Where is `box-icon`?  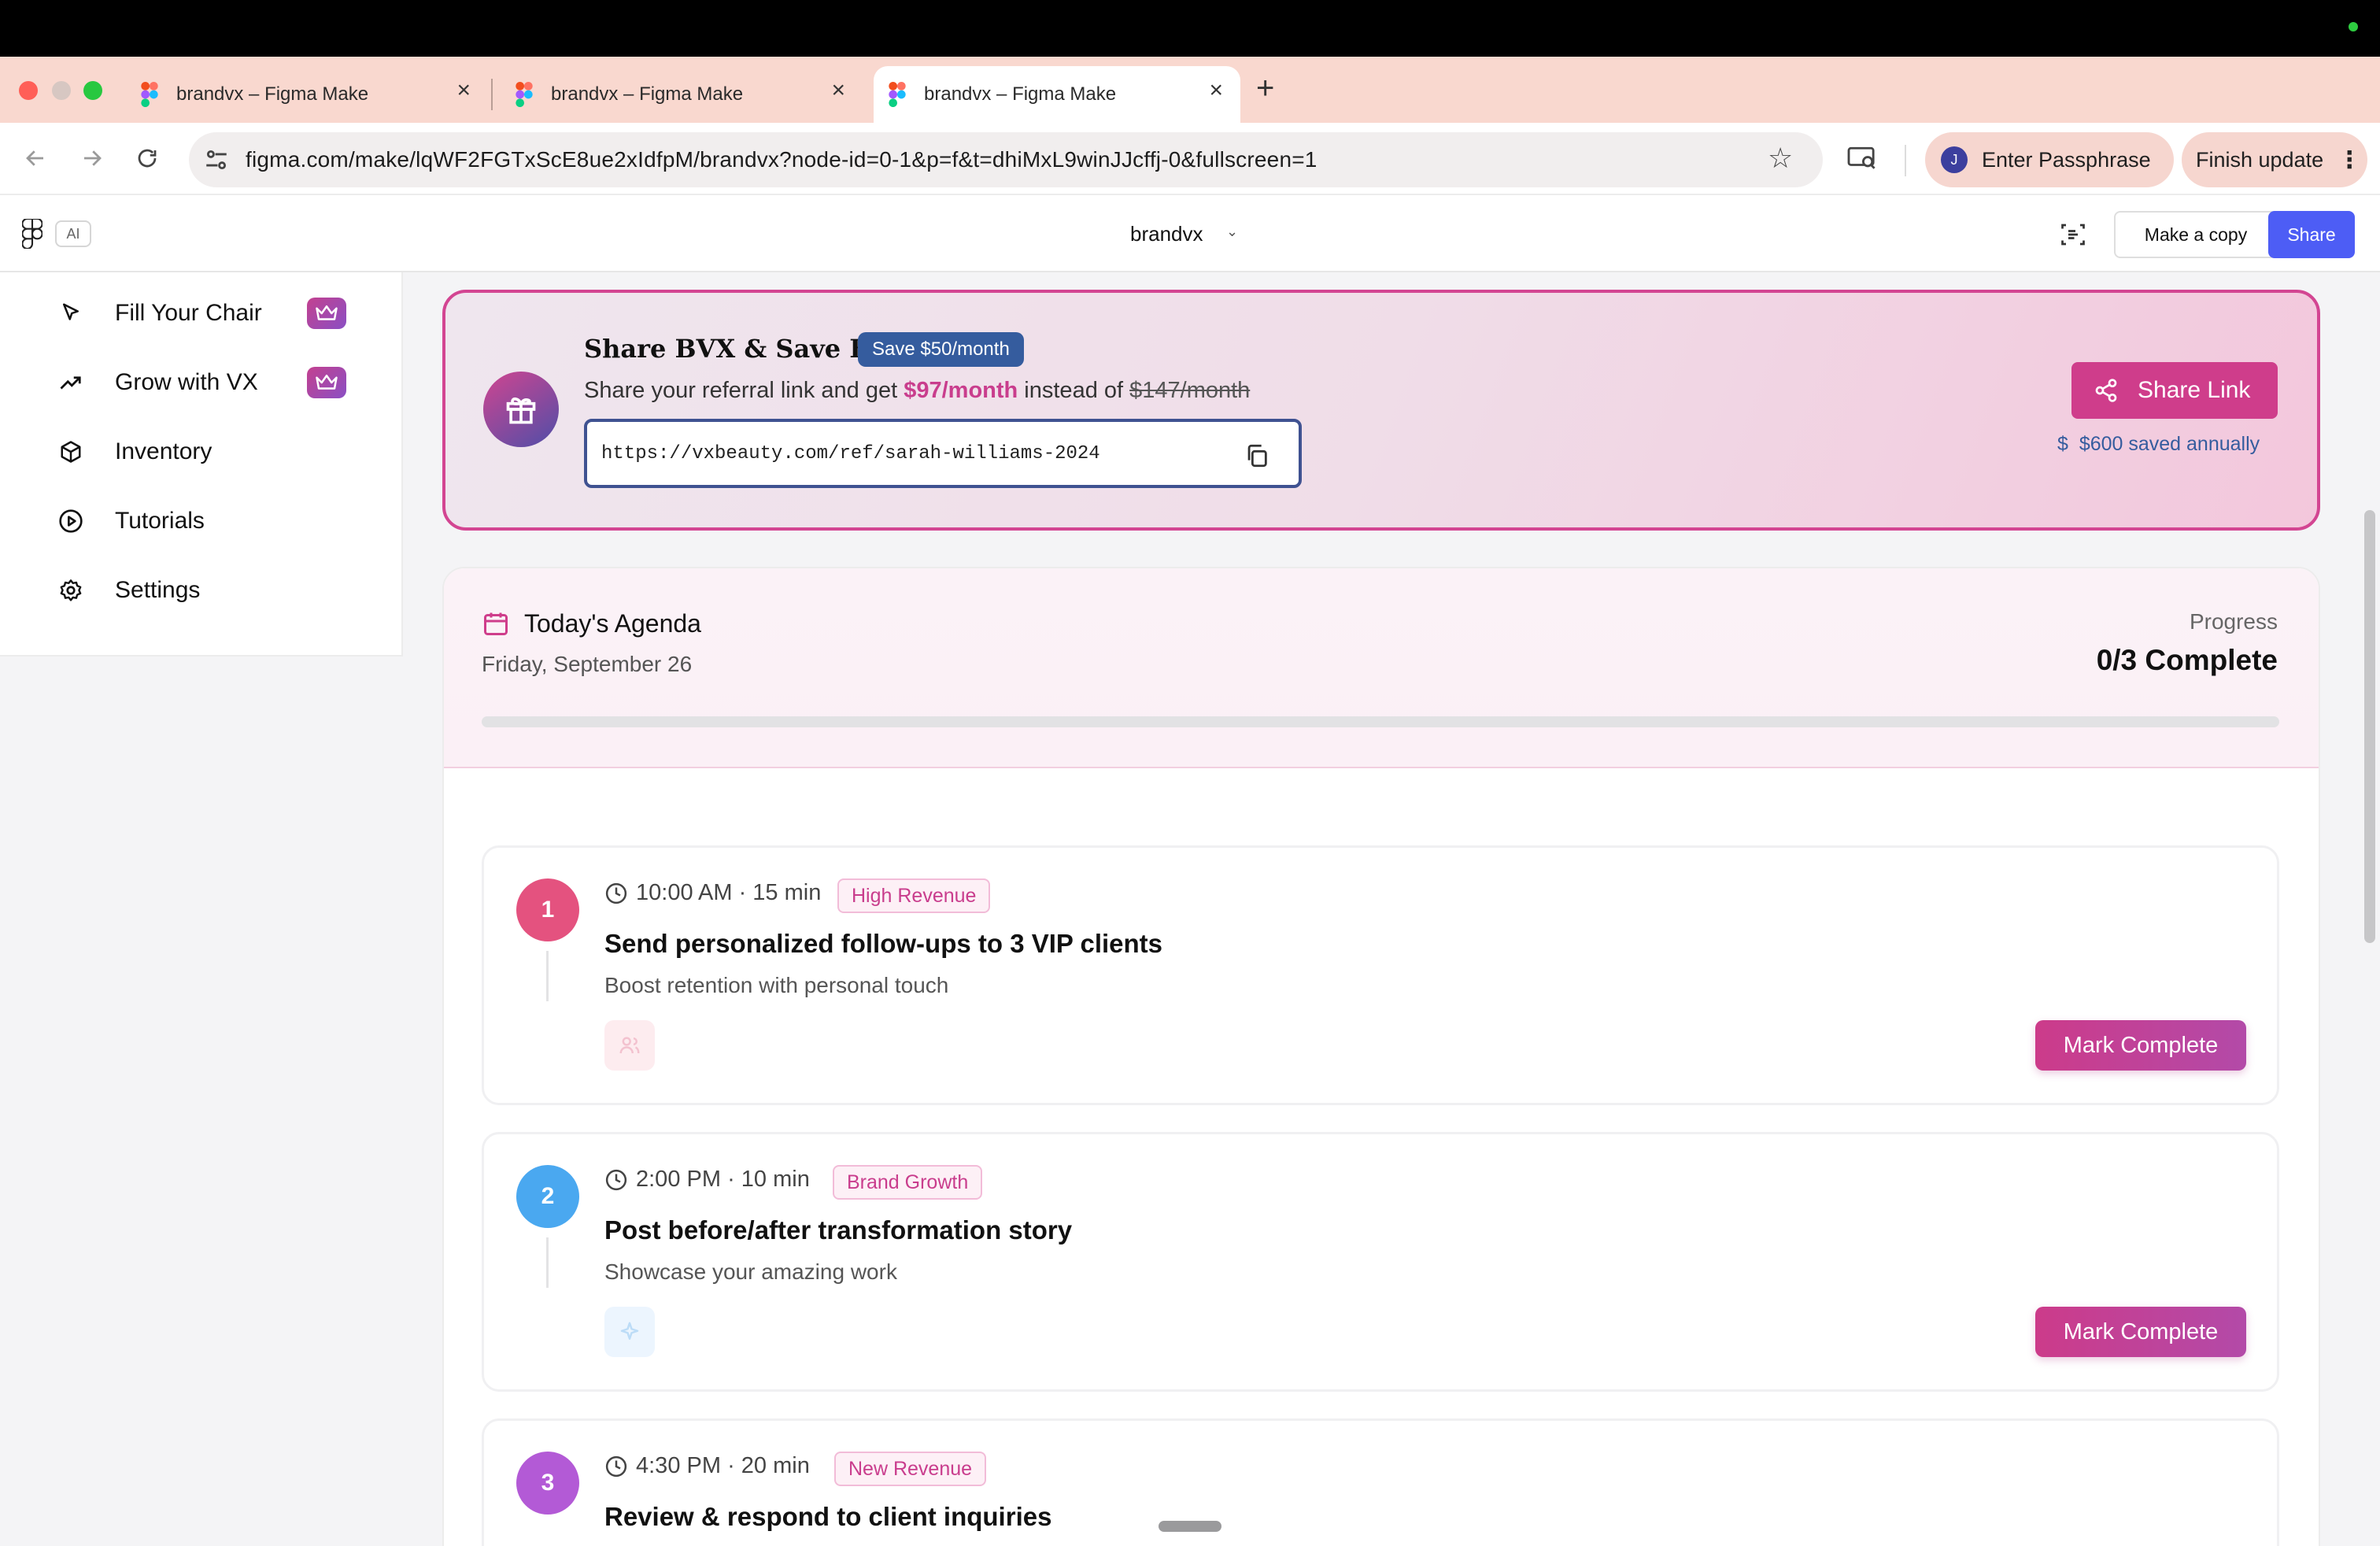
box-icon is located at coordinates (71, 452).